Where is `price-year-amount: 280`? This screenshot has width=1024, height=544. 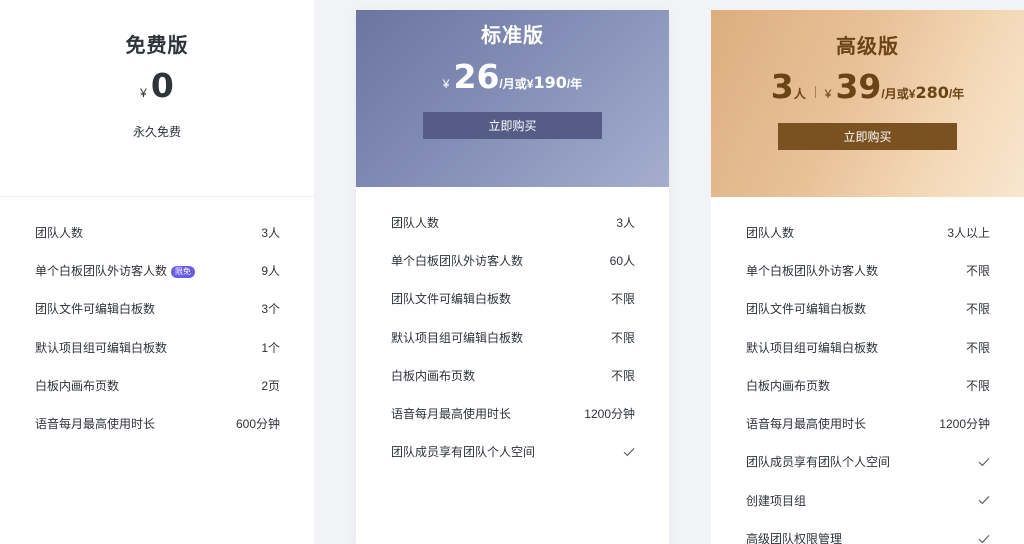
price-year-amount: 280 is located at coordinates (932, 92).